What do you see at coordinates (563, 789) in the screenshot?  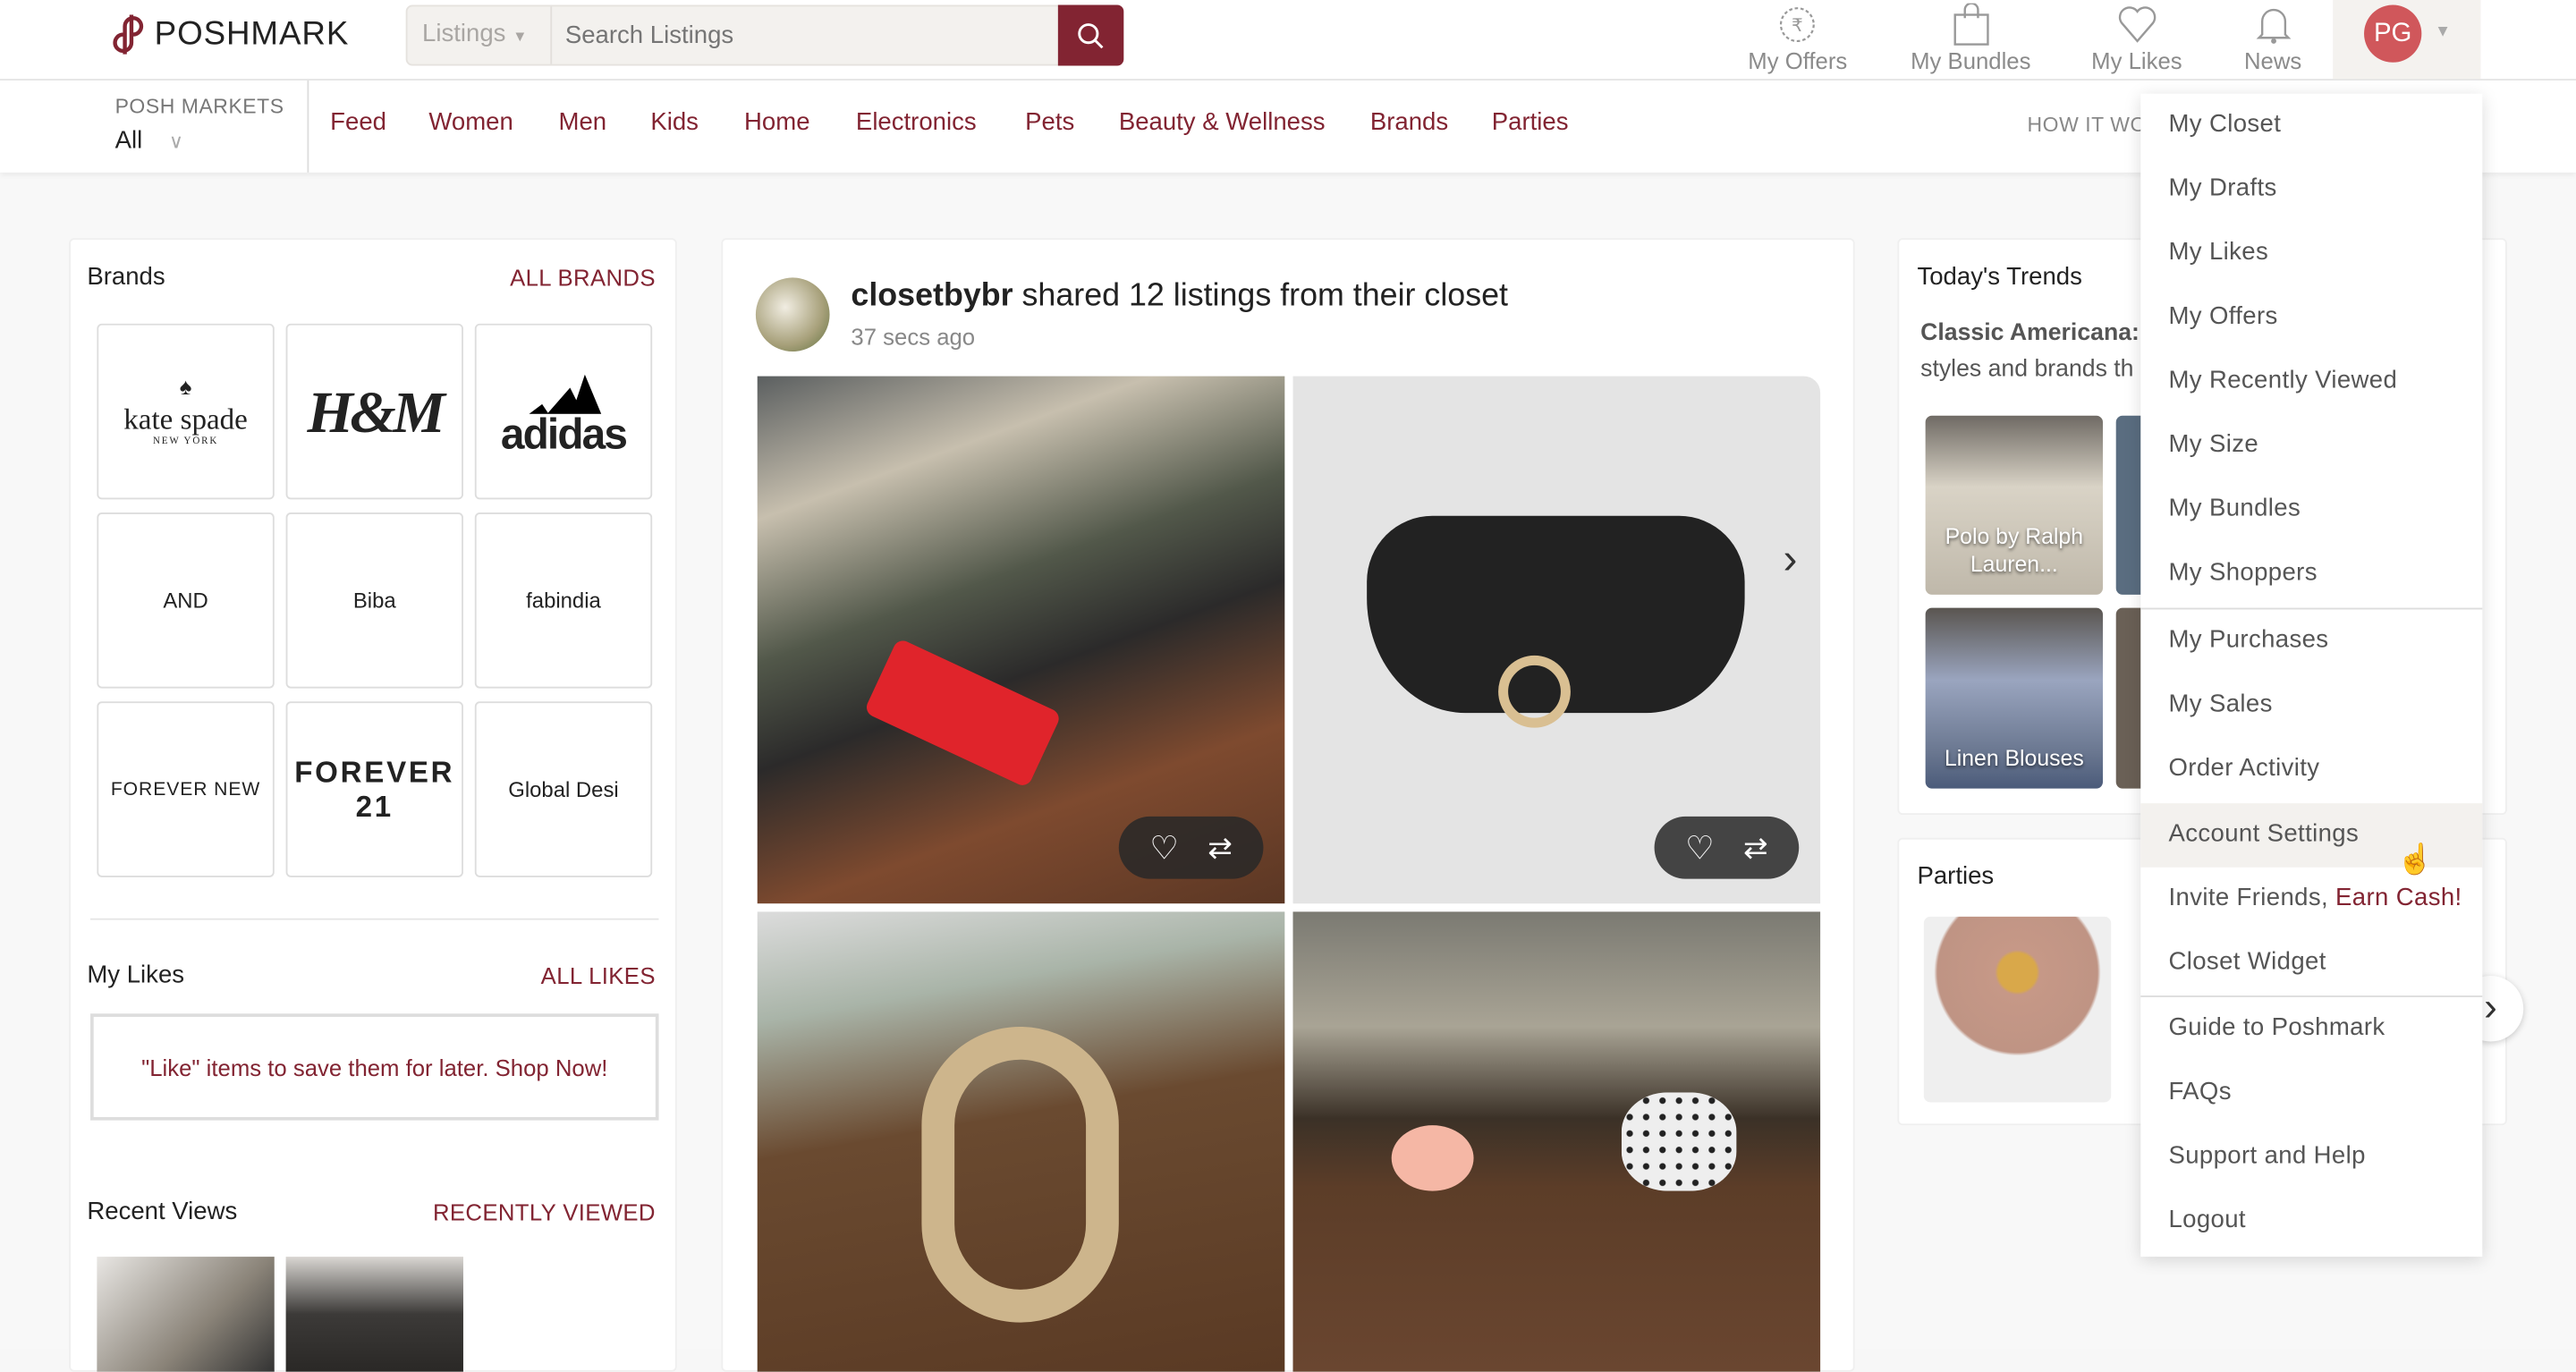 I see `brand-tile-global-desi: Global Desi` at bounding box center [563, 789].